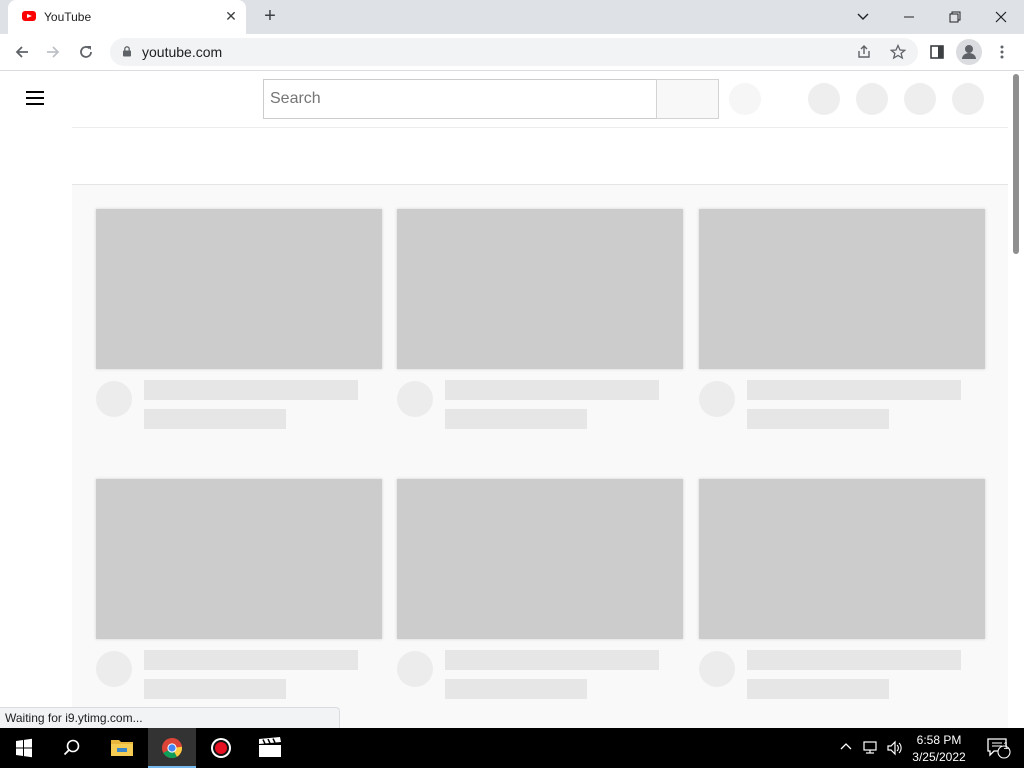  I want to click on chevron-down-icon, so click(863, 16).